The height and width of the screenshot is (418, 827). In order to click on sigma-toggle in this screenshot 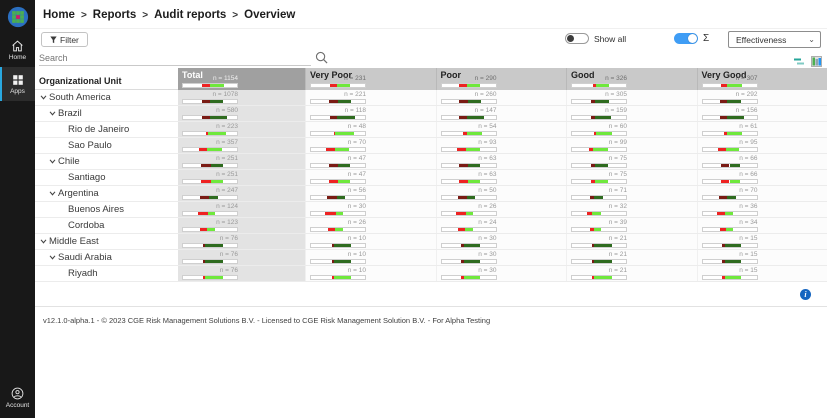, I will do `click(686, 38)`.